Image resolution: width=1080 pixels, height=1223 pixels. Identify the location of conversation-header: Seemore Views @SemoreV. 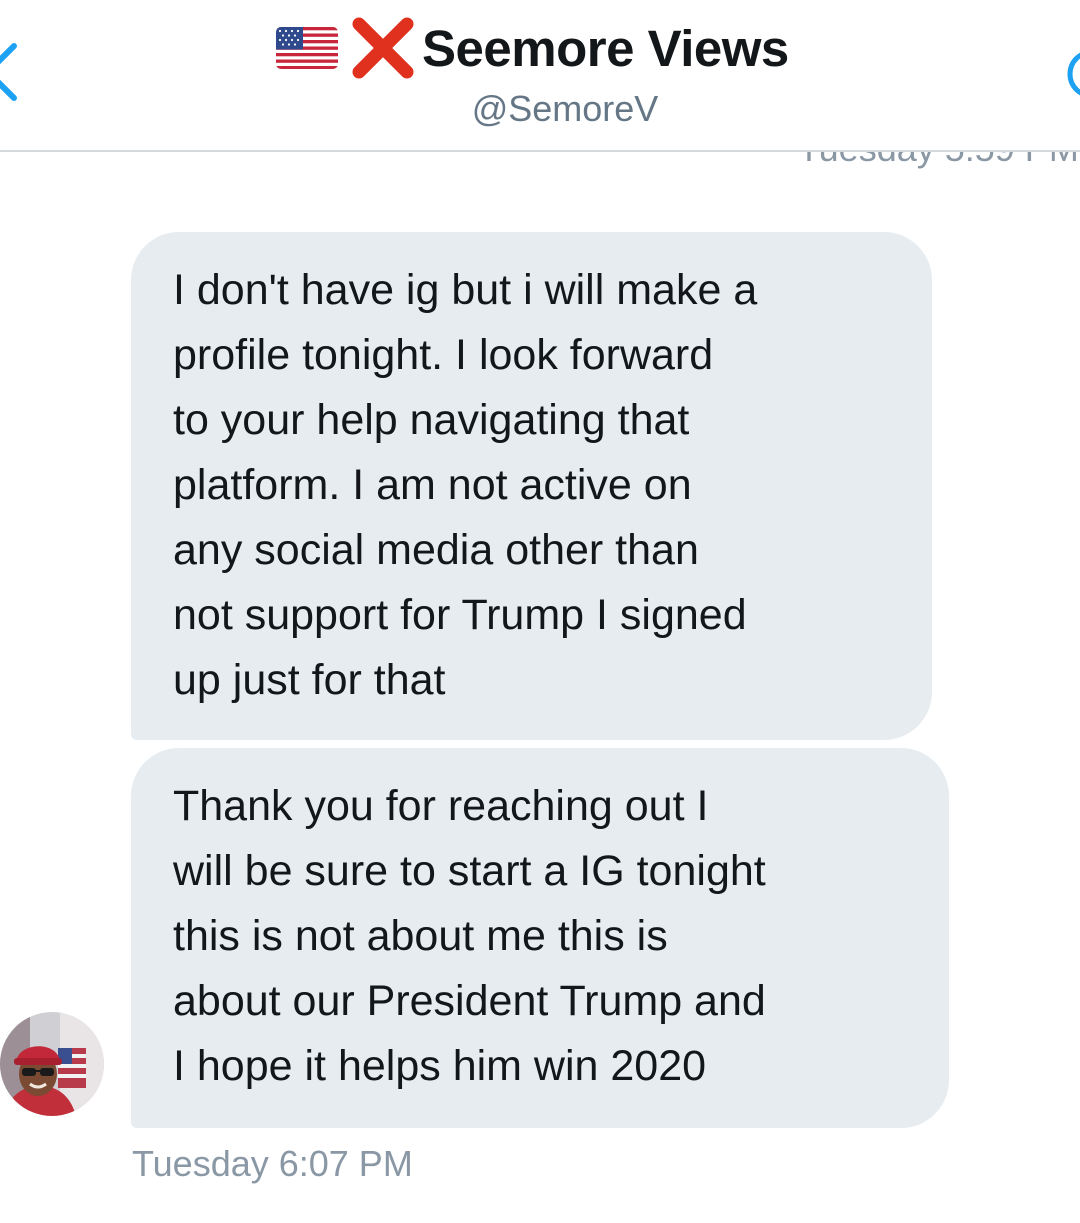
(540, 76).